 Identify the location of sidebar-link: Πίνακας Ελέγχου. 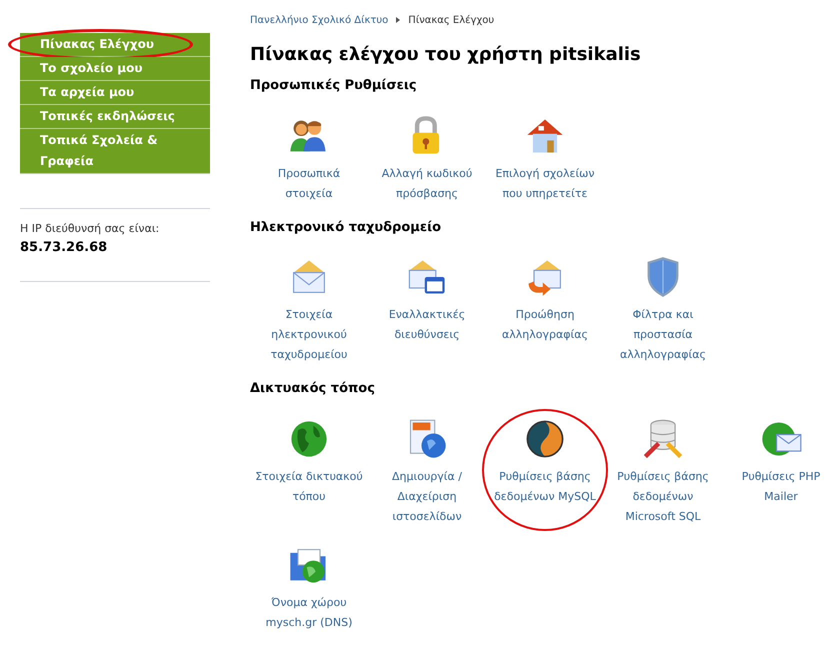
(115, 45).